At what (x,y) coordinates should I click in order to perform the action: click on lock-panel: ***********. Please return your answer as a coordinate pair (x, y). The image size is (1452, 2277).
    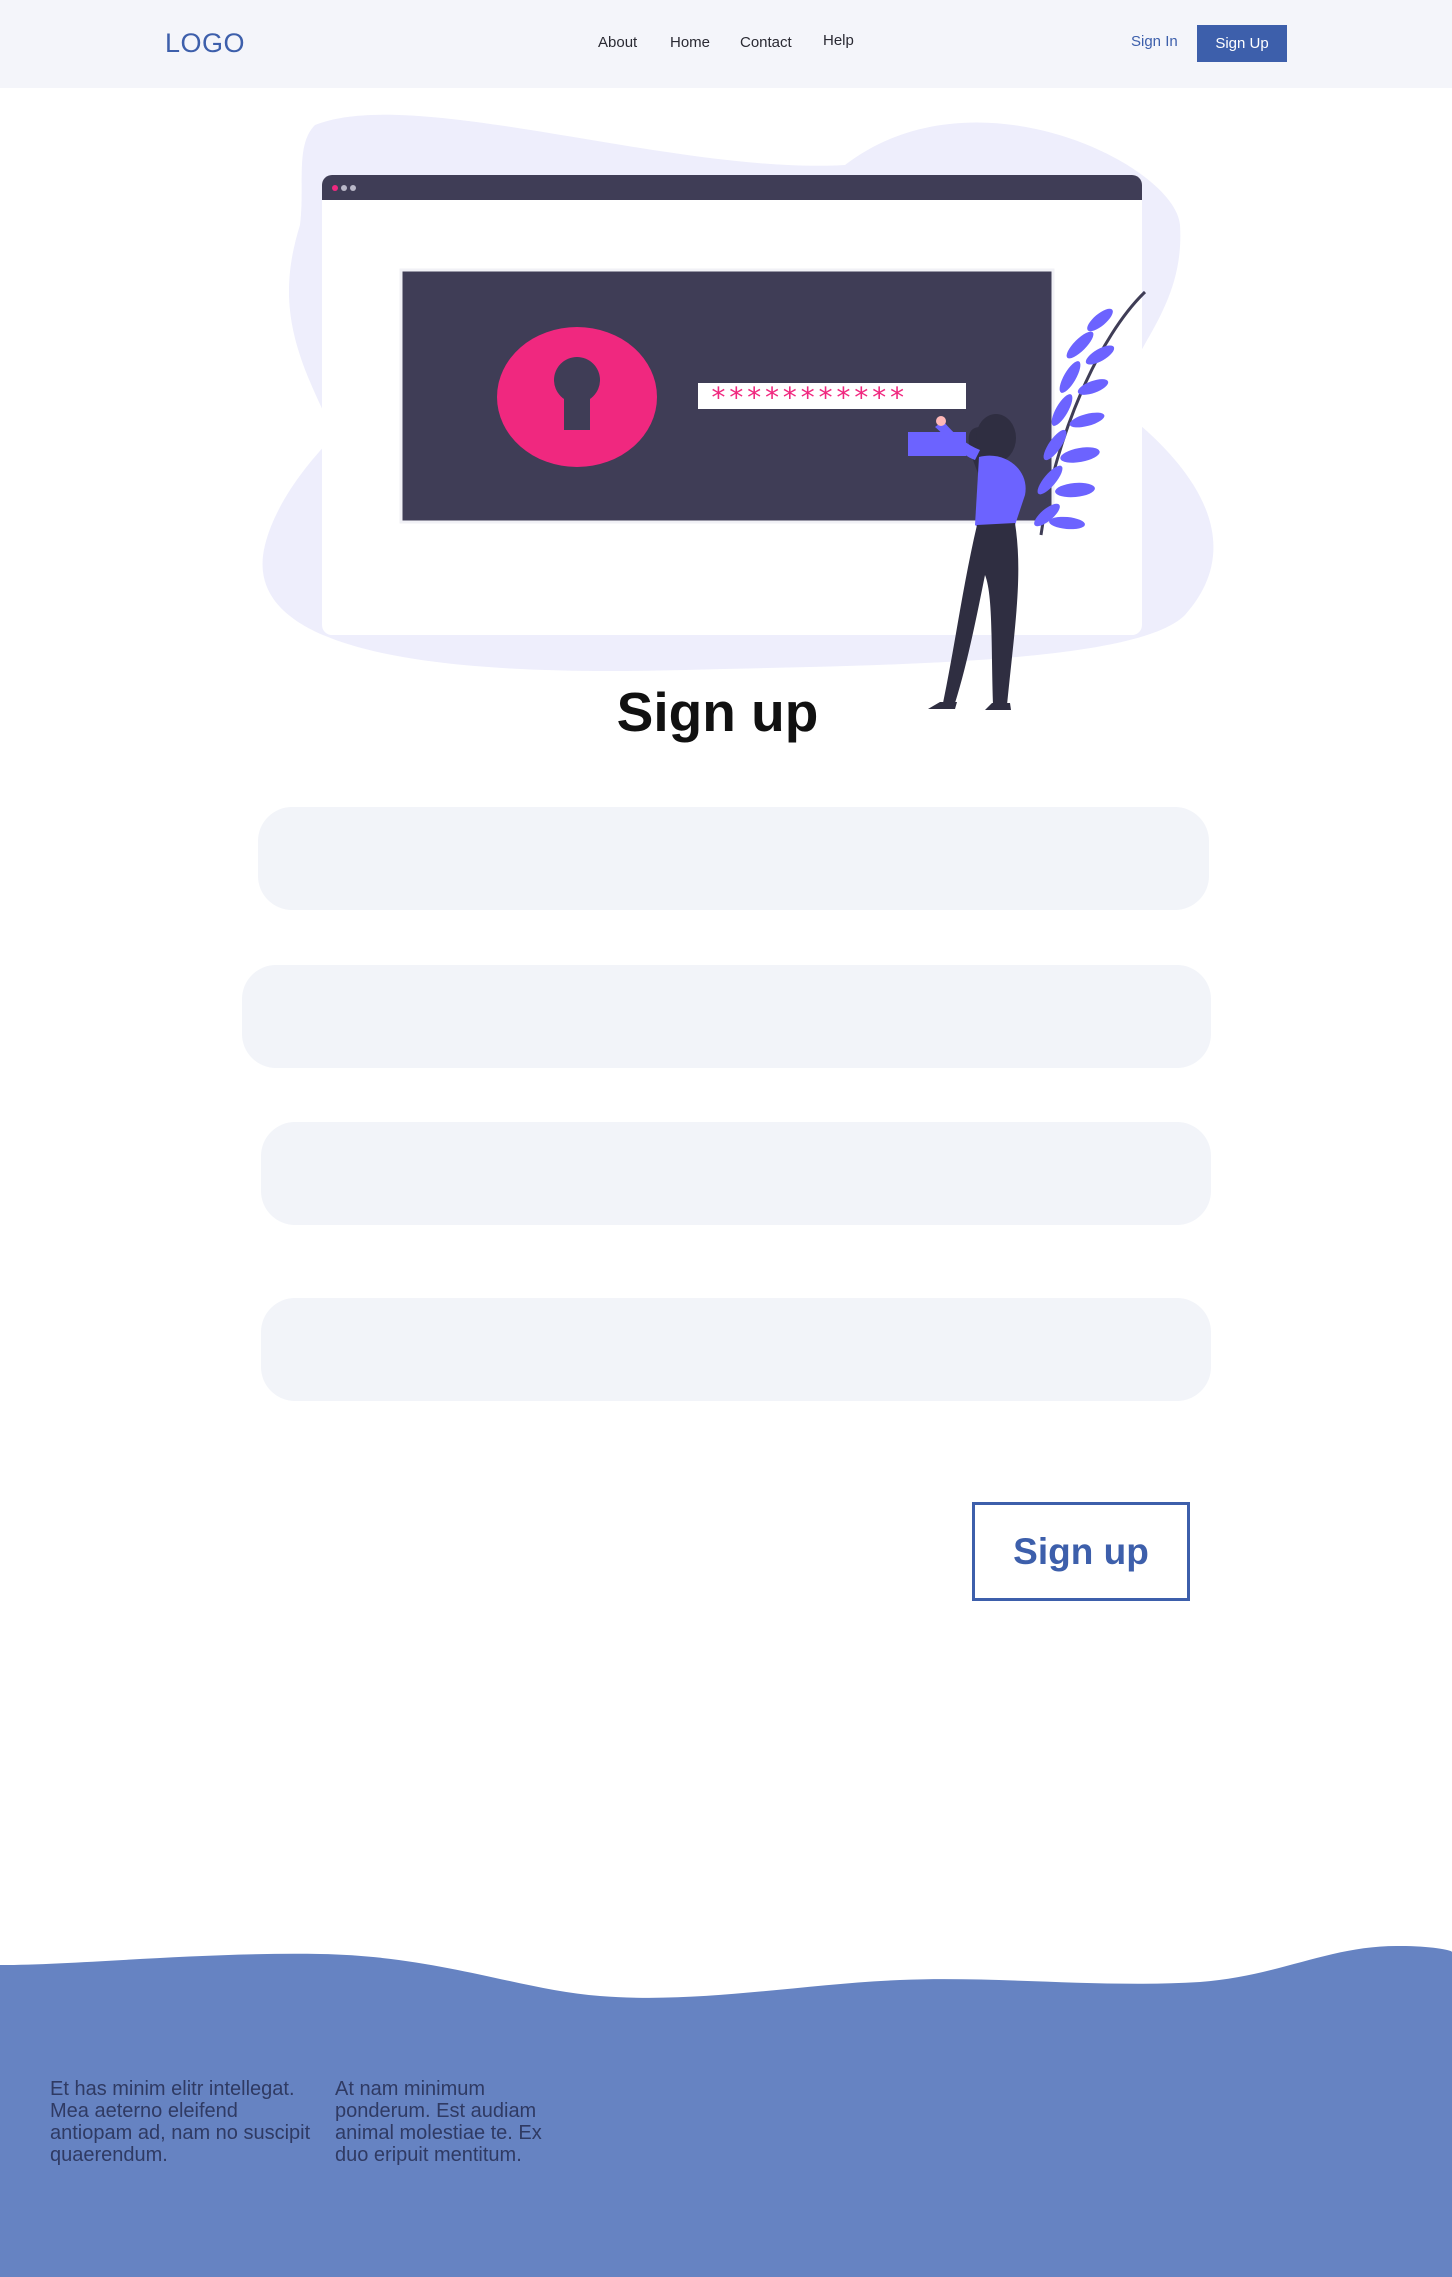
    Looking at the image, I should click on (727, 396).